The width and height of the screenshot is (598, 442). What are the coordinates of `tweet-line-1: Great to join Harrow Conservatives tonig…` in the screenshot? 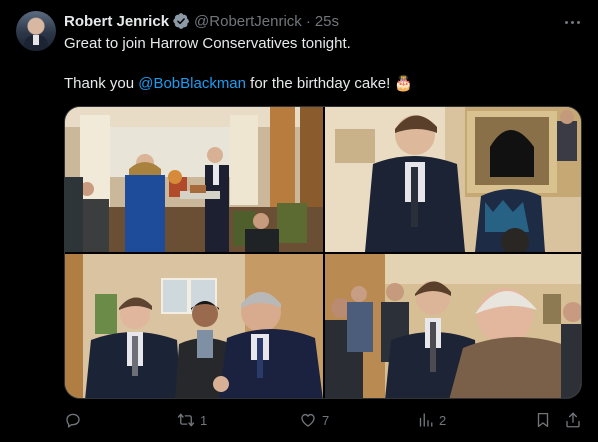 It's located at (207, 43).